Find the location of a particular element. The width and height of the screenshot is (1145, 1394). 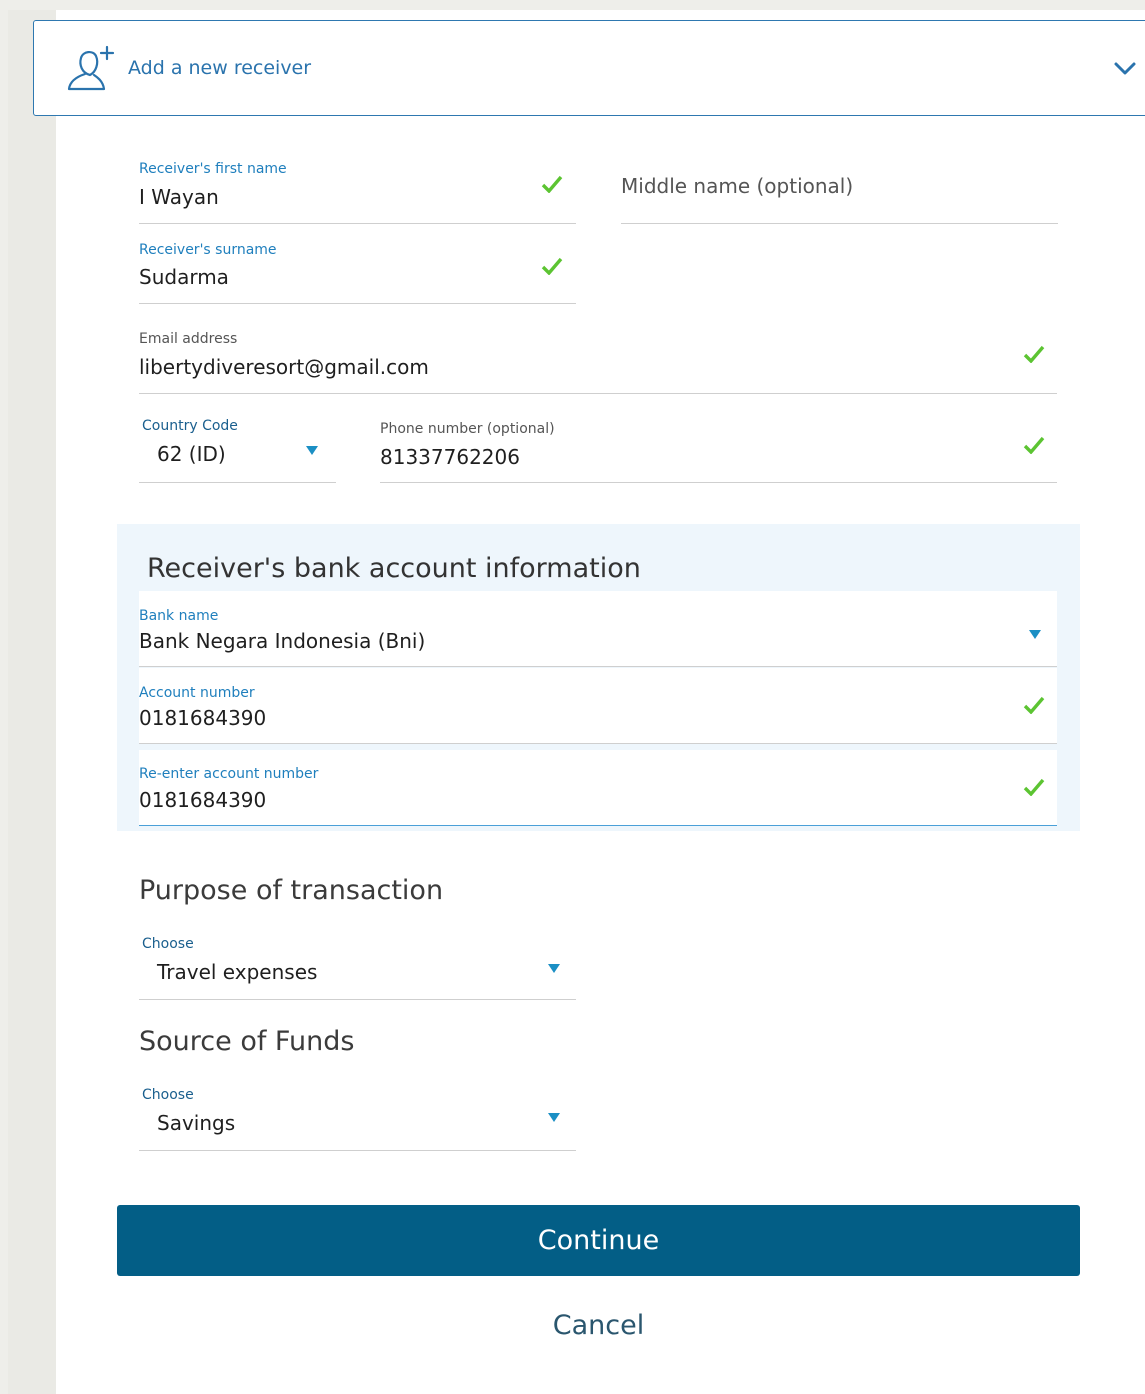

email-input: libertydiveresort@gmail.com is located at coordinates (284, 367).